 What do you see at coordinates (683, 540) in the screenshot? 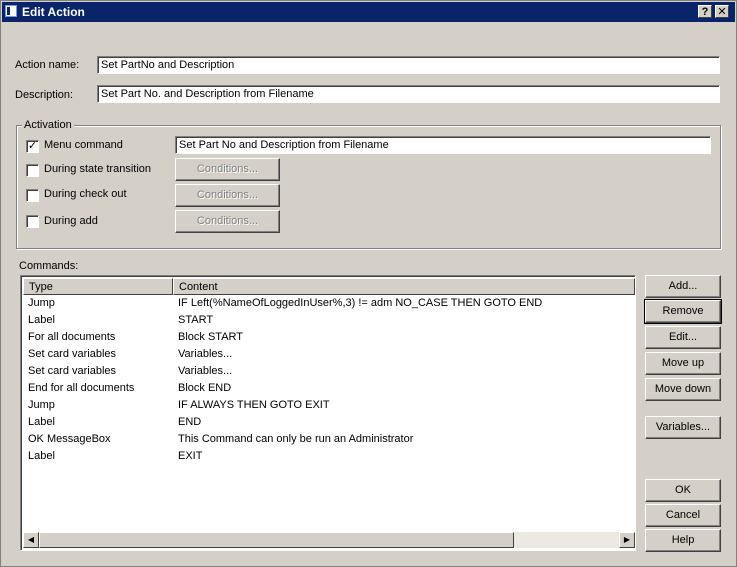
I see `help-button: Help` at bounding box center [683, 540].